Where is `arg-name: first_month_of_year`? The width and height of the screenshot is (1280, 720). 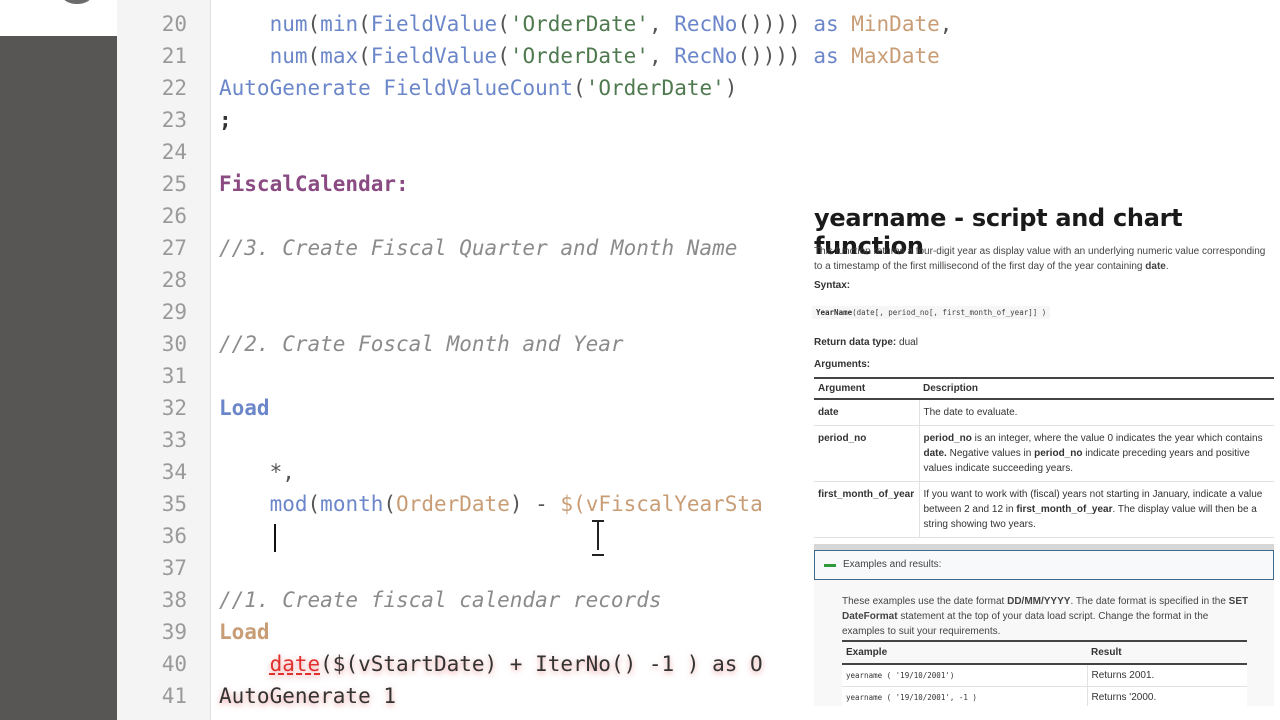
arg-name: first_month_of_year is located at coordinates (866, 509).